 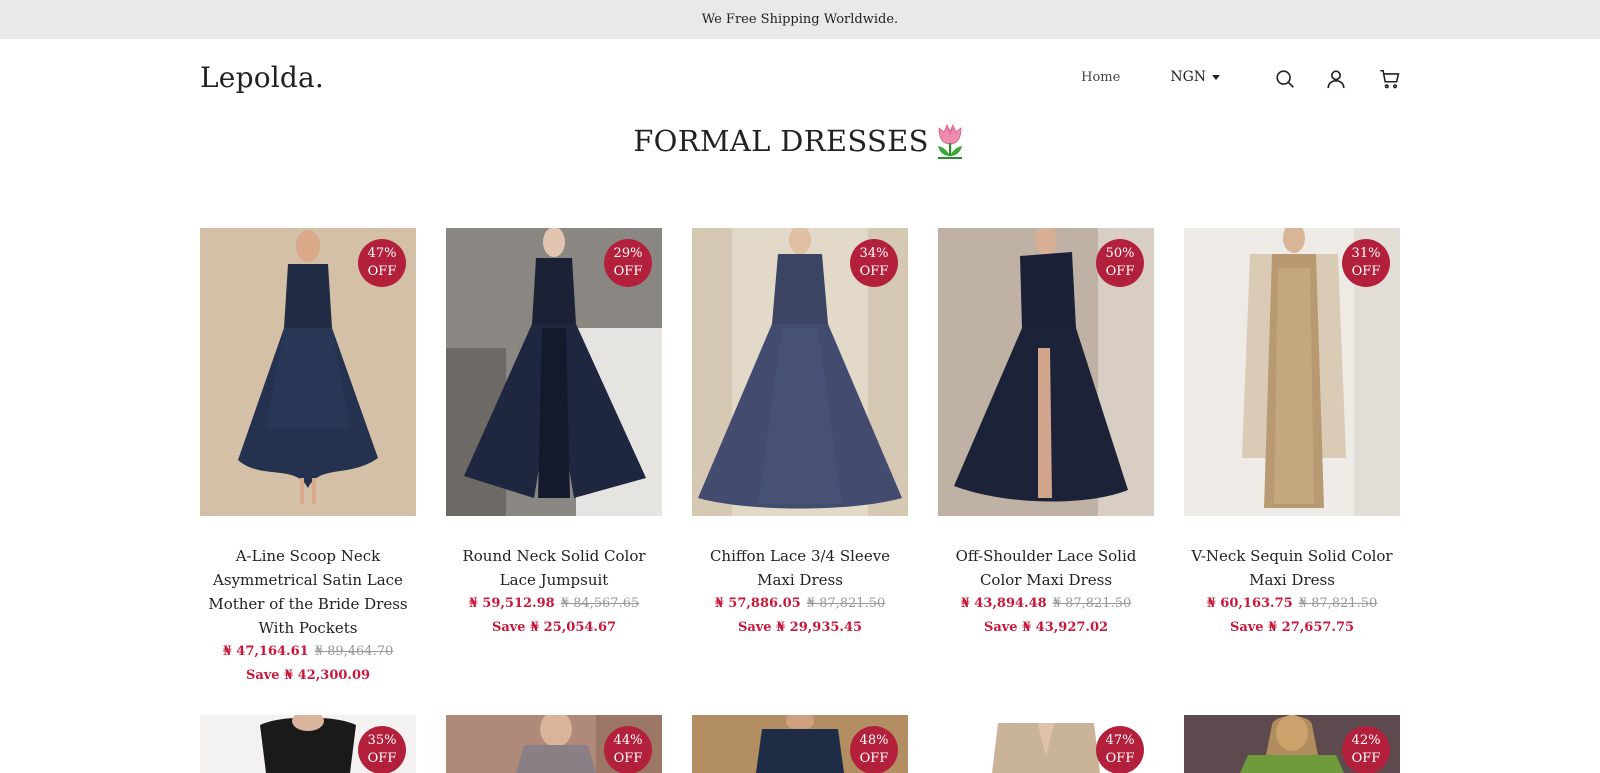 What do you see at coordinates (1046, 568) in the screenshot?
I see `product-title: Off-Shoulder Lace Solid Color Maxi Dress` at bounding box center [1046, 568].